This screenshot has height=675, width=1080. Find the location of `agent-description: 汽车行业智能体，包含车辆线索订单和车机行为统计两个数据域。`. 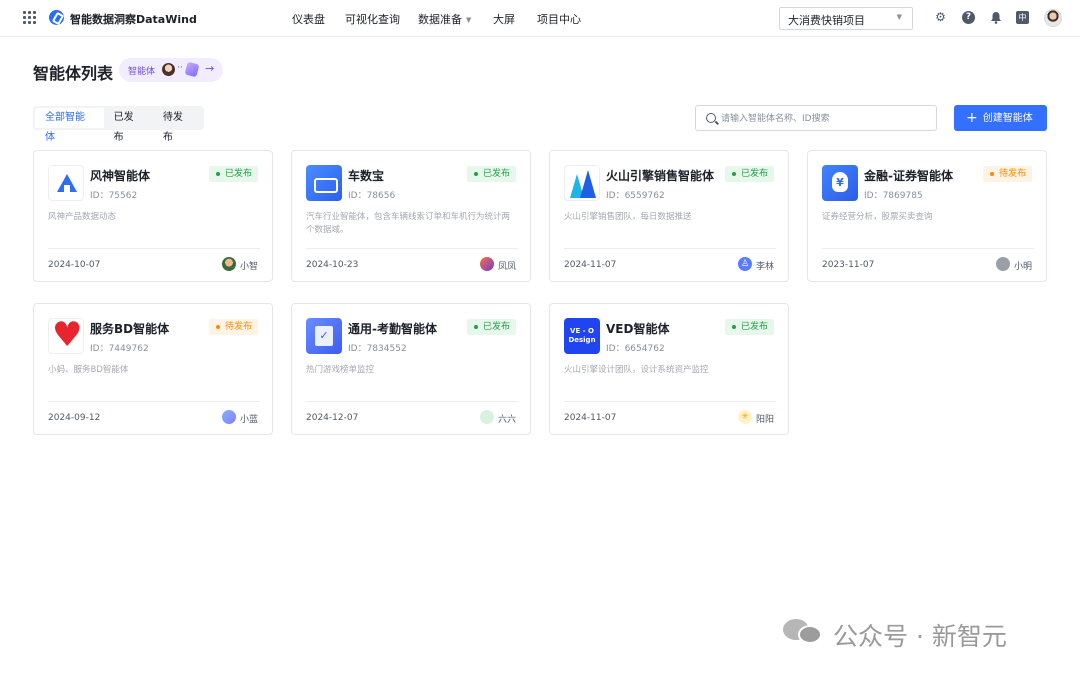

agent-description: 汽车行业智能体，包含车辆线索订单和车机行为统计两个数据域。 is located at coordinates (408, 223).